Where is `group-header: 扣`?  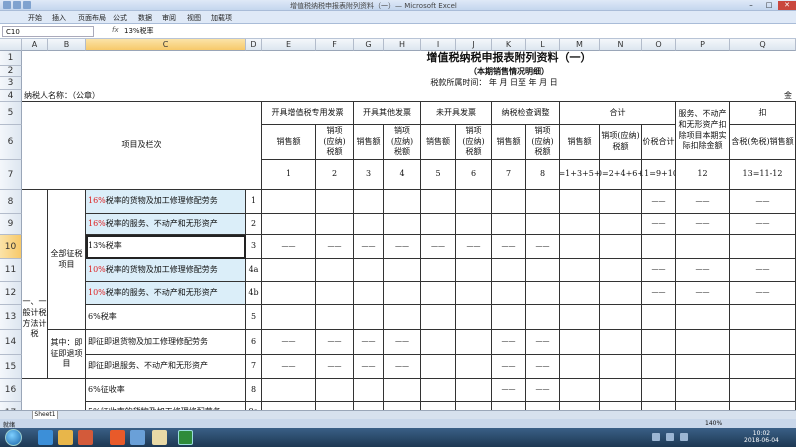 group-header: 扣 is located at coordinates (763, 113).